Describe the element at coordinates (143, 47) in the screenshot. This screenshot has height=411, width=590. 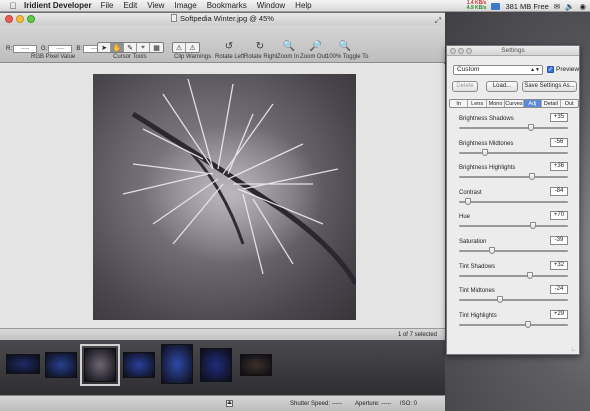
I see `crop-tool-icon: ⌖` at that location.